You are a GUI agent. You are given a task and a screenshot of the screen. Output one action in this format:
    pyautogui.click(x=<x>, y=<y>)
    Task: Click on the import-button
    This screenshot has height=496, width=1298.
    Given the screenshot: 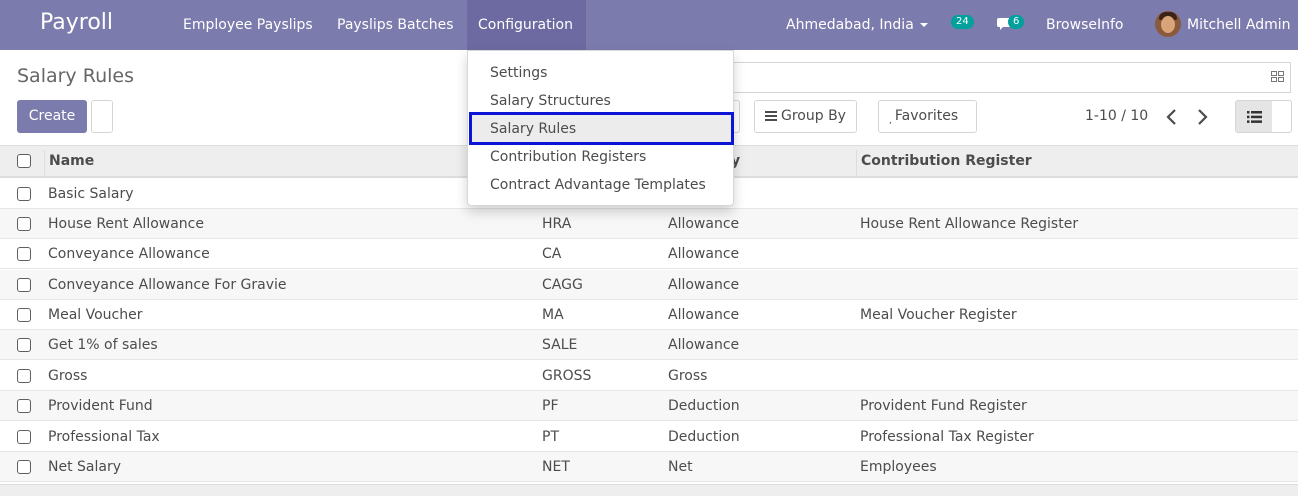 What is the action you would take?
    pyautogui.click(x=102, y=116)
    